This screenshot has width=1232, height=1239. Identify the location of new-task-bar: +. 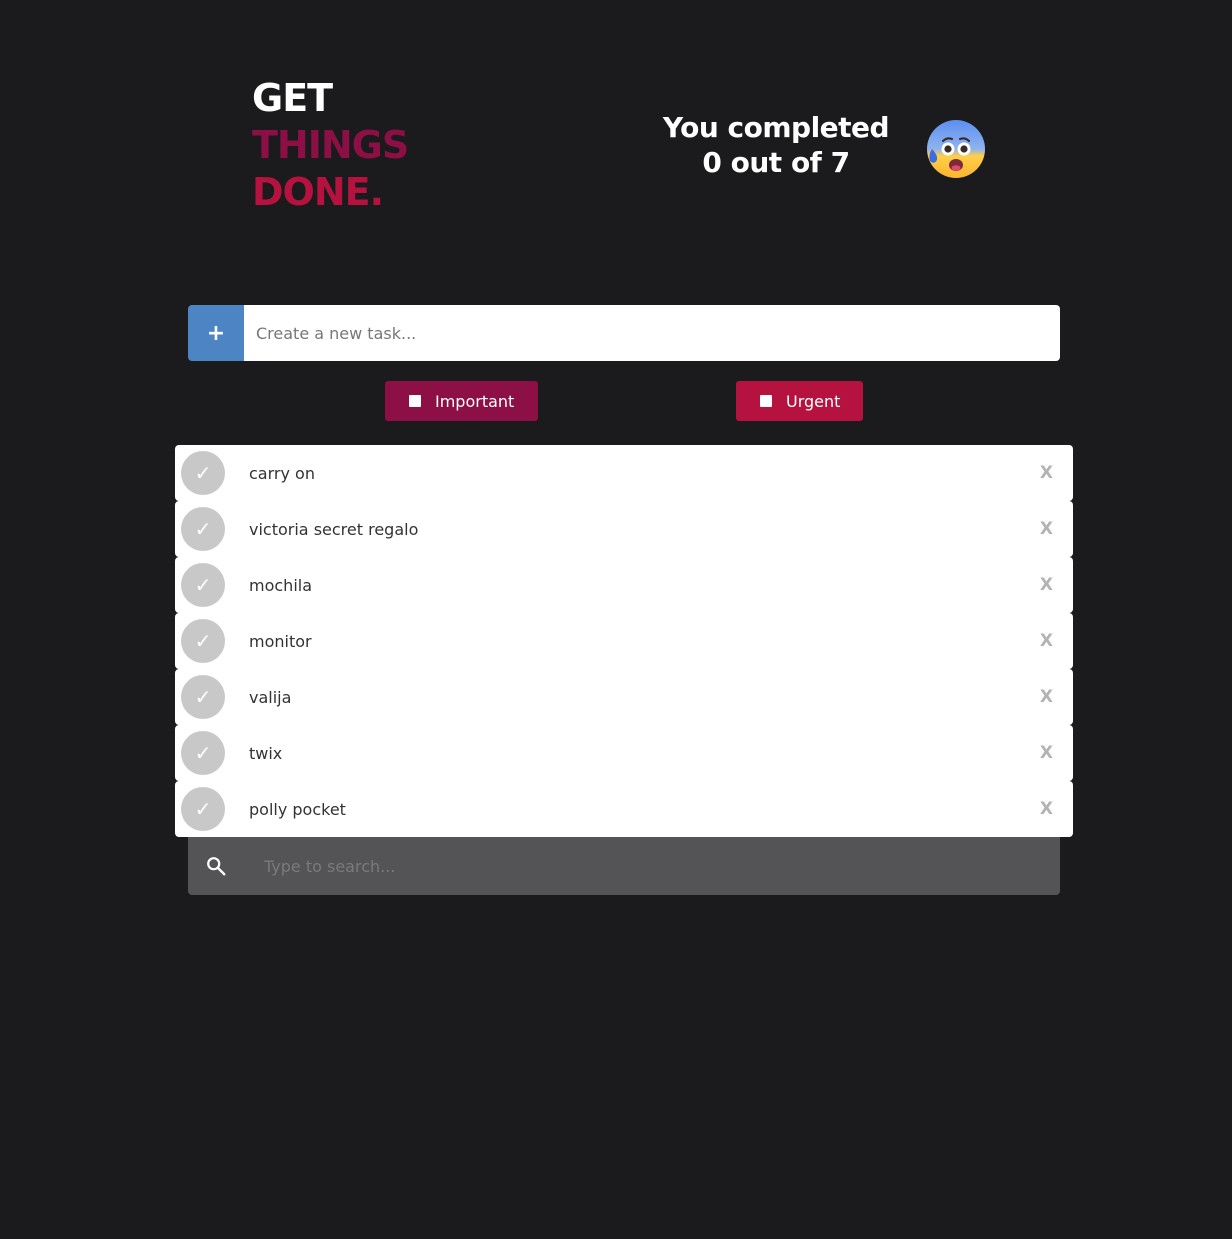
(624, 333).